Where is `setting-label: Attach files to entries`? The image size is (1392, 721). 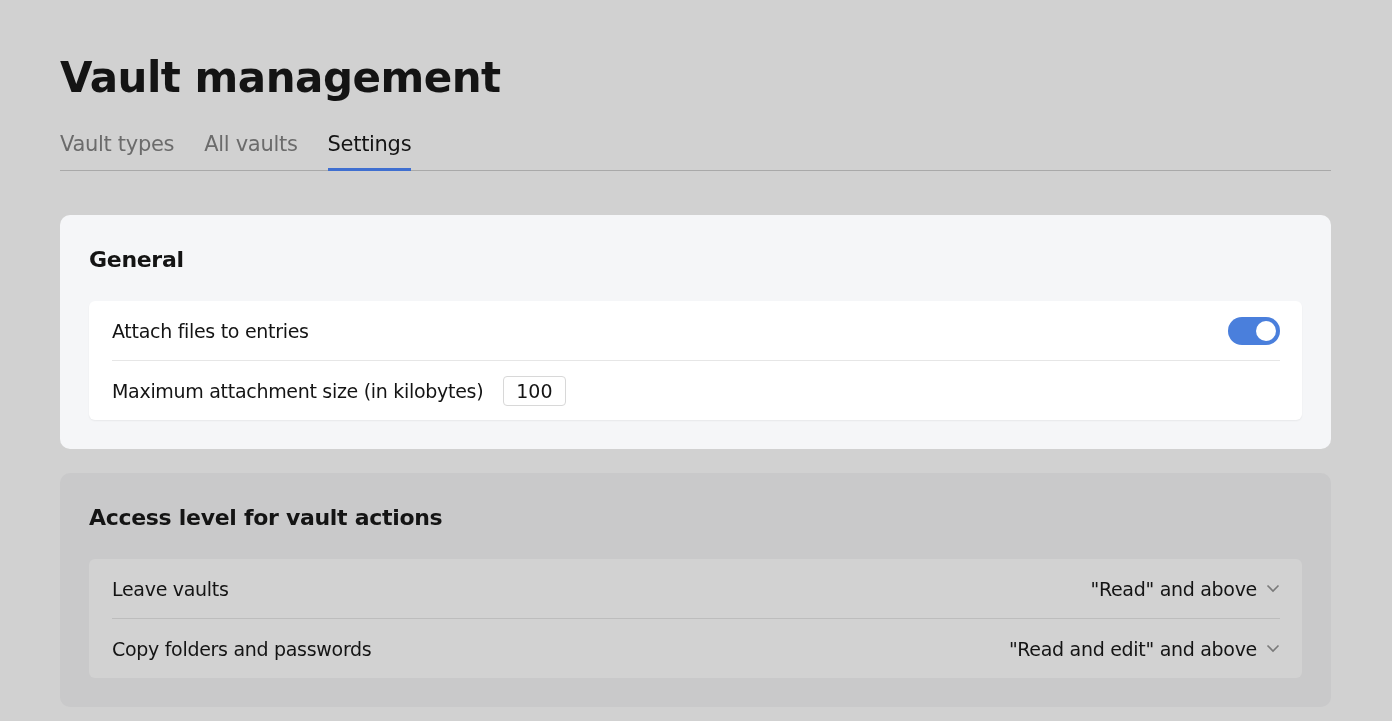 setting-label: Attach files to entries is located at coordinates (210, 330).